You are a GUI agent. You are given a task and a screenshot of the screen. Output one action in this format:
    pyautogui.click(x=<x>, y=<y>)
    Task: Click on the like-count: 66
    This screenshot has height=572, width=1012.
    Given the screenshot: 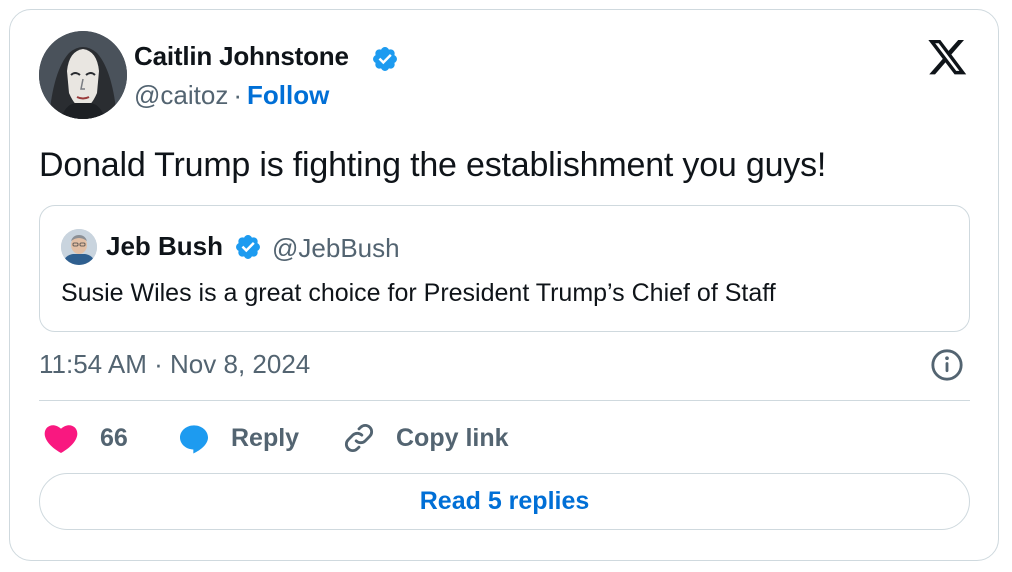 What is the action you would take?
    pyautogui.click(x=114, y=437)
    